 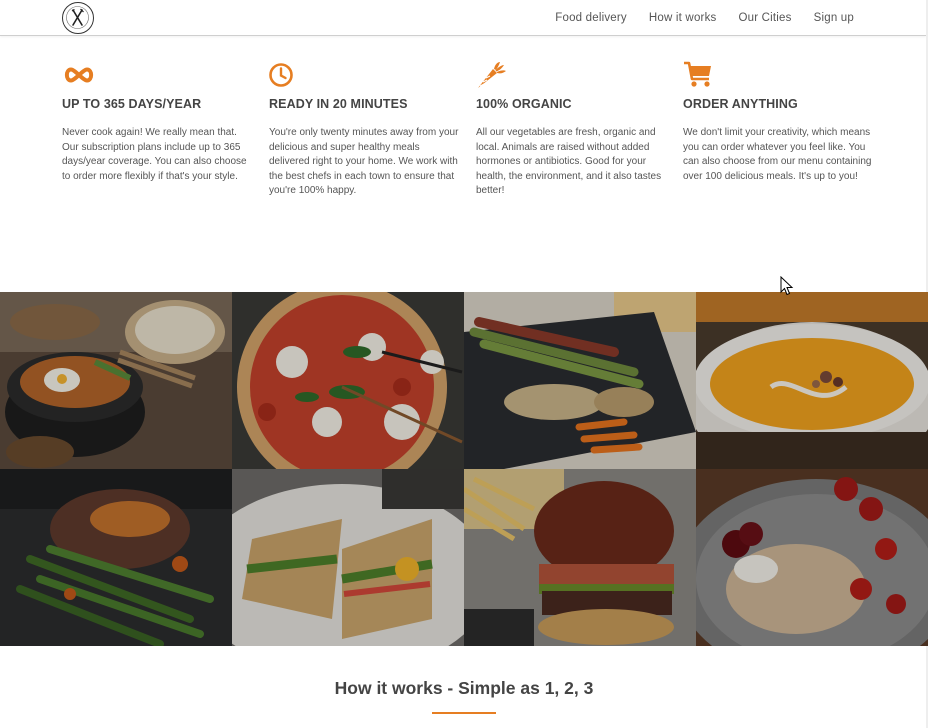 What do you see at coordinates (764, 18) in the screenshot?
I see `nav-our-cities: Our Cities` at bounding box center [764, 18].